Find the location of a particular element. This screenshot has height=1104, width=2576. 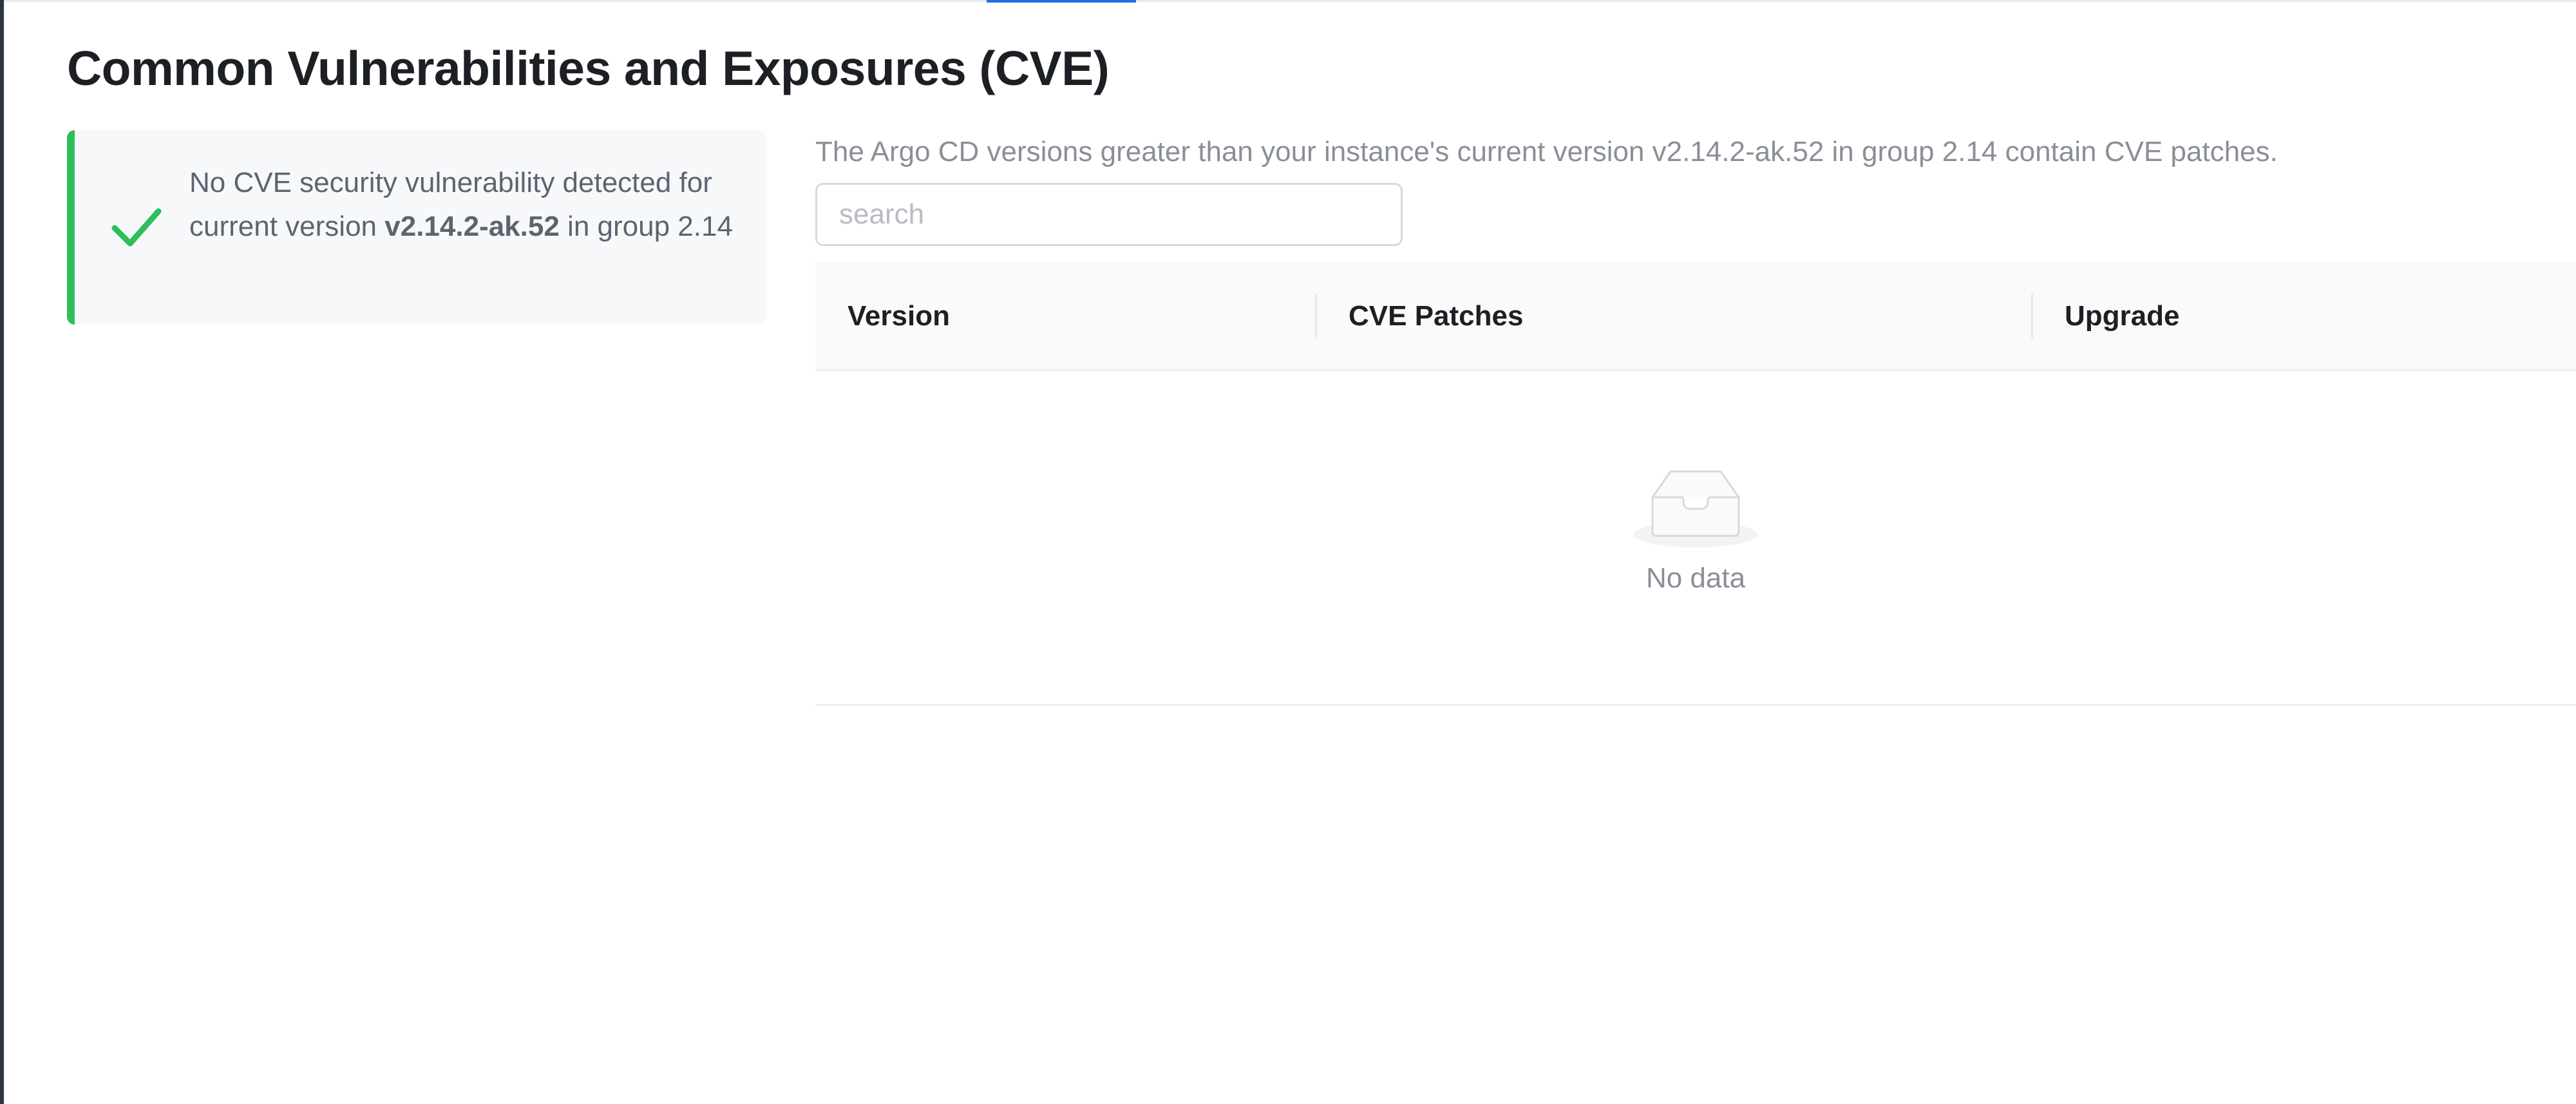

column-header-upgrade: Upgrade is located at coordinates (2122, 316).